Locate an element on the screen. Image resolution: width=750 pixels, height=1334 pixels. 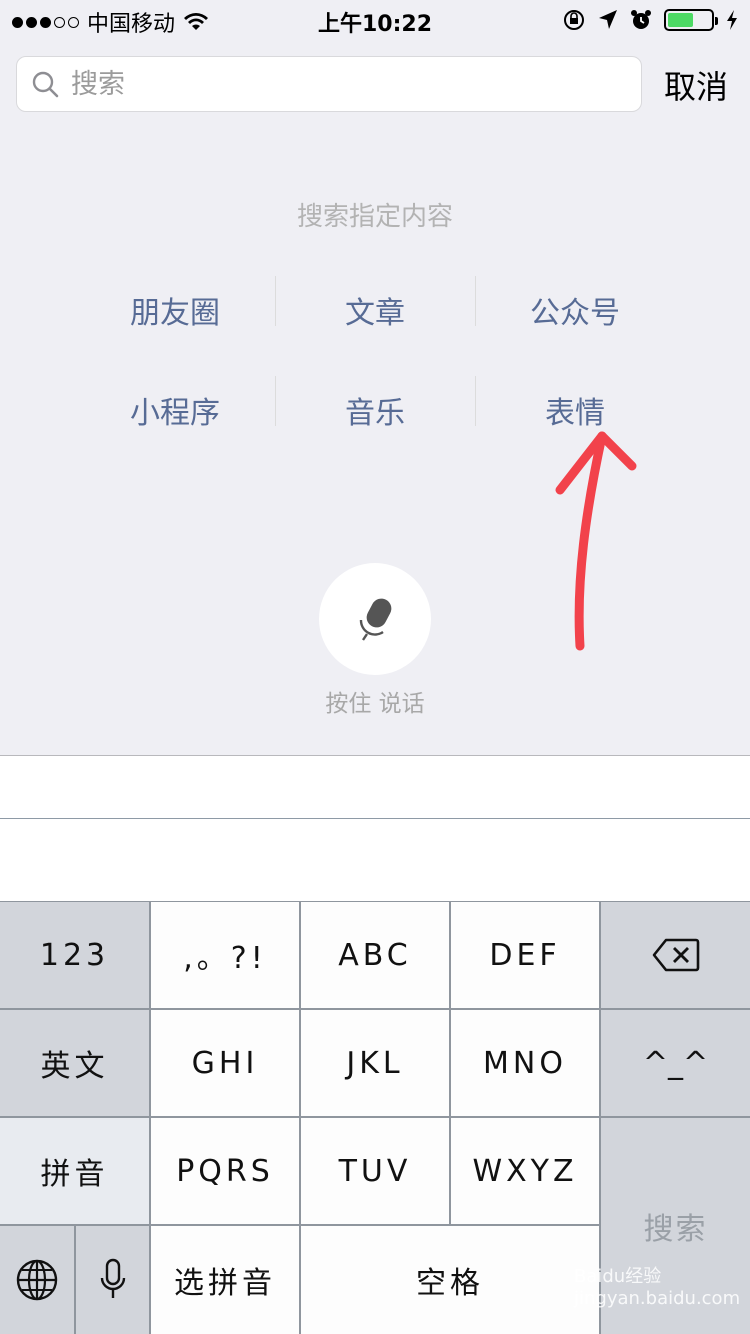
voice-button is located at coordinates (375, 619).